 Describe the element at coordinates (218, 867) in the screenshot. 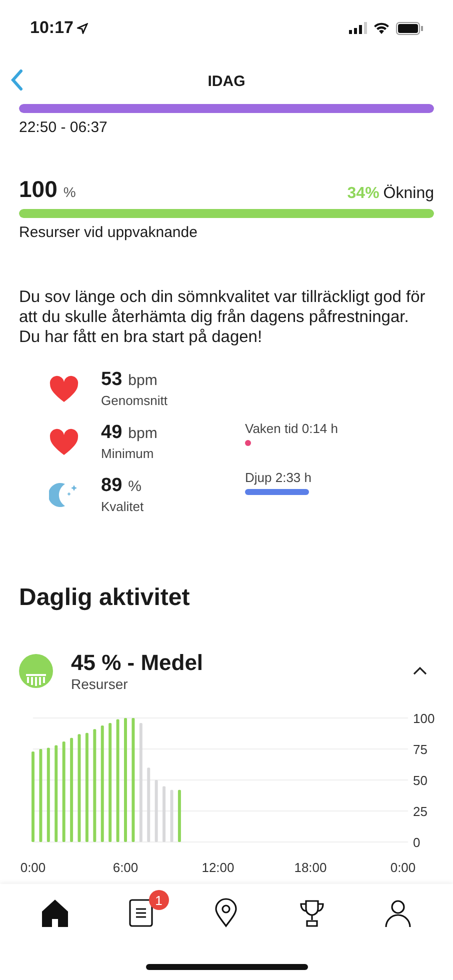

I see `x-axis-label: 12:00` at that location.